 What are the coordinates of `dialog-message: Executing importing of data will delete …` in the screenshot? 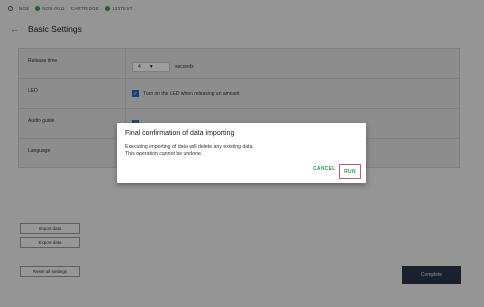 It's located at (189, 150).